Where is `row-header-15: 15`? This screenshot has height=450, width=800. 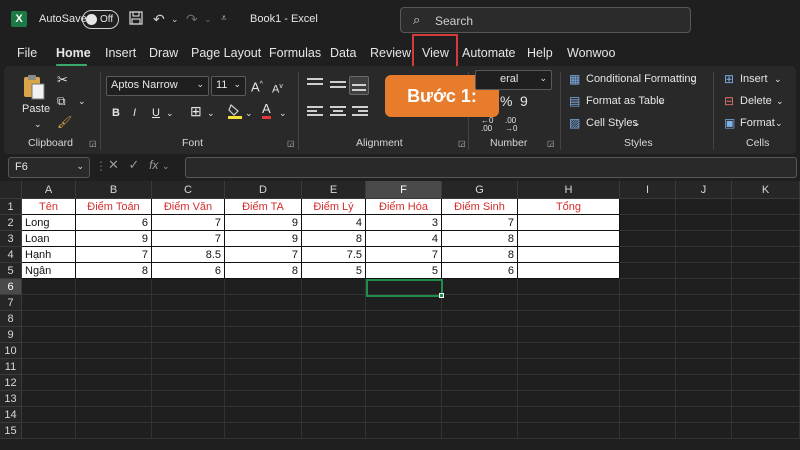
row-header-15: 15 is located at coordinates (11, 431).